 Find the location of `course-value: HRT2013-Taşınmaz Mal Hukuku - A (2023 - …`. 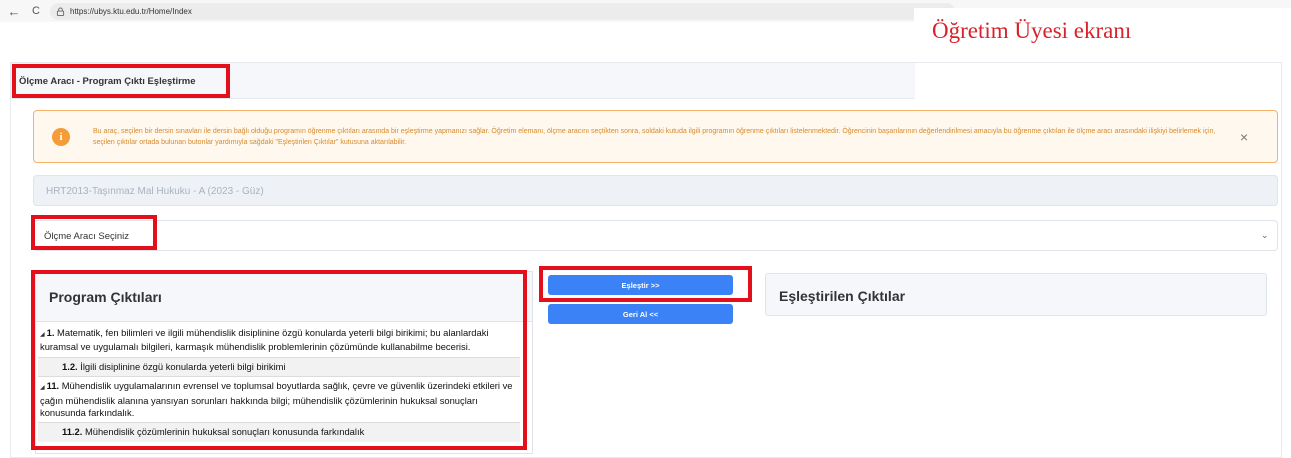

course-value: HRT2013-Taşınmaz Mal Hukuku - A (2023 - … is located at coordinates (155, 191).